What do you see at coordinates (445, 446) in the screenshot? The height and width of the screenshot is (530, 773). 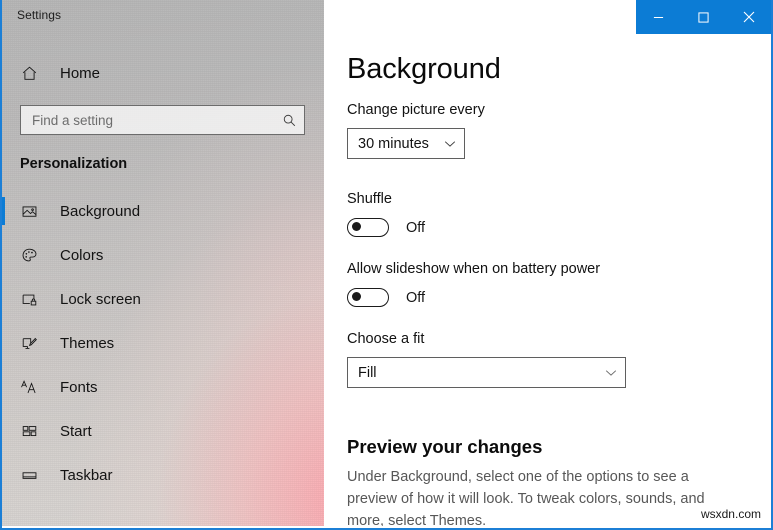 I see `preview-heading: Preview your changes` at bounding box center [445, 446].